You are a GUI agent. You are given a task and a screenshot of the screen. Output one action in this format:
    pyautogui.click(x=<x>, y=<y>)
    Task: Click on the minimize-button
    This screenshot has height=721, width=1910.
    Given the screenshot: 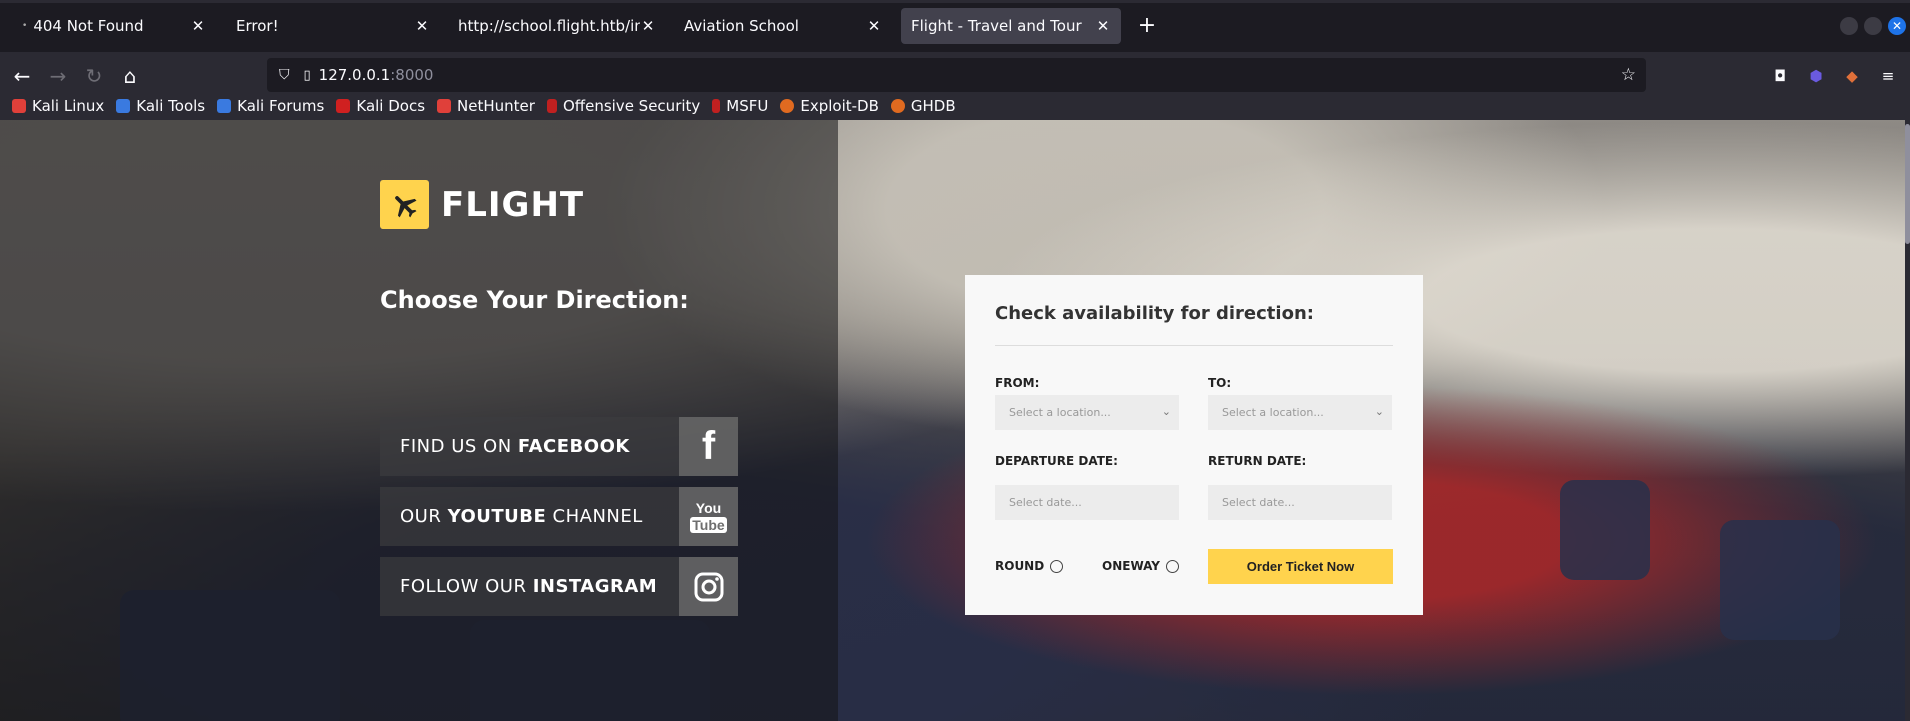 What is the action you would take?
    pyautogui.click(x=1849, y=26)
    